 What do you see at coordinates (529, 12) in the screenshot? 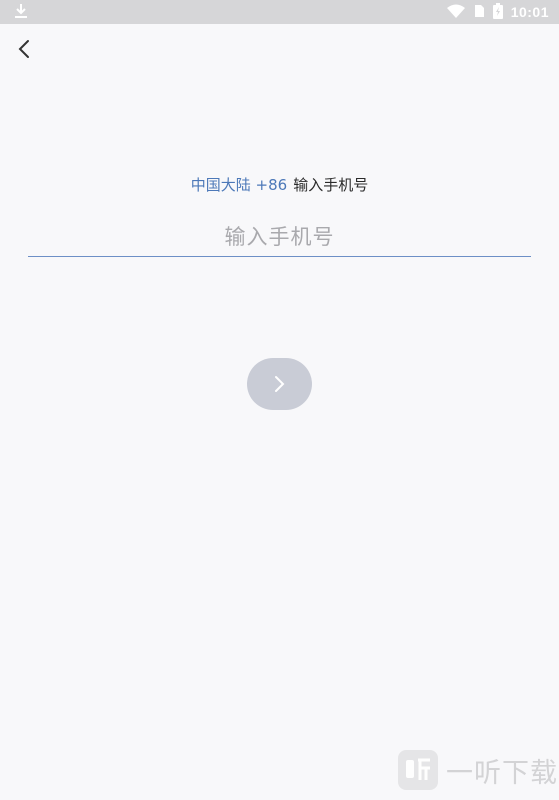
I see `status-time: 10:01` at bounding box center [529, 12].